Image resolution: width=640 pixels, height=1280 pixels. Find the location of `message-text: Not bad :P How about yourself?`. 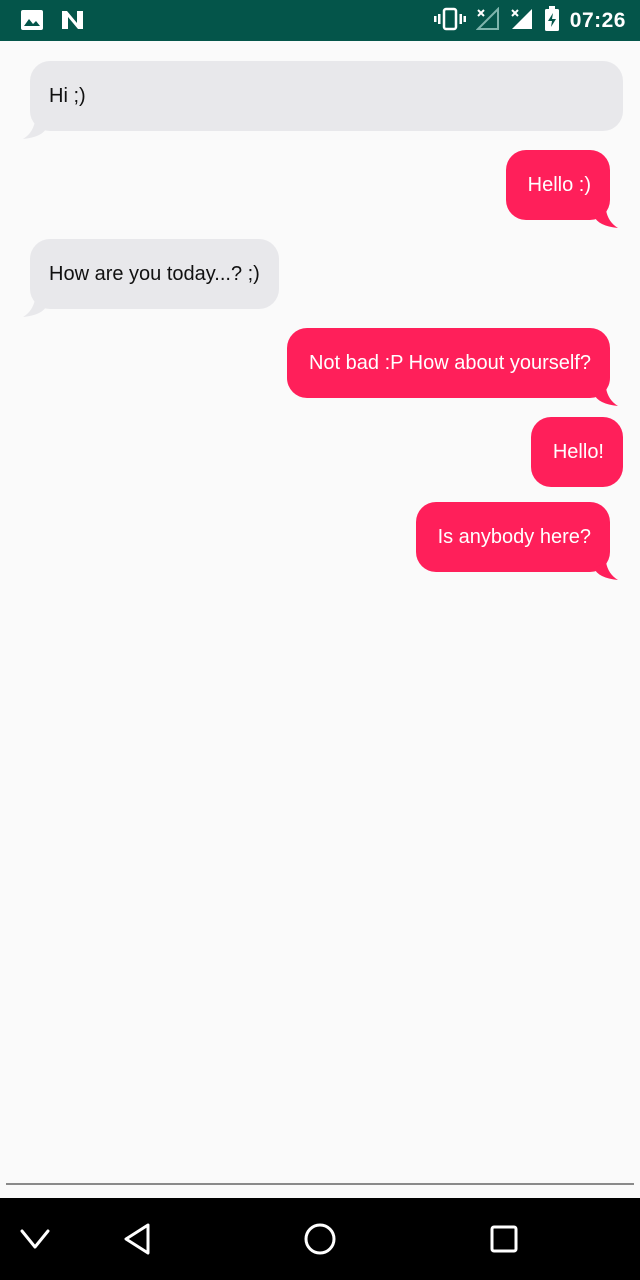

message-text: Not bad :P How about yourself? is located at coordinates (449, 363).